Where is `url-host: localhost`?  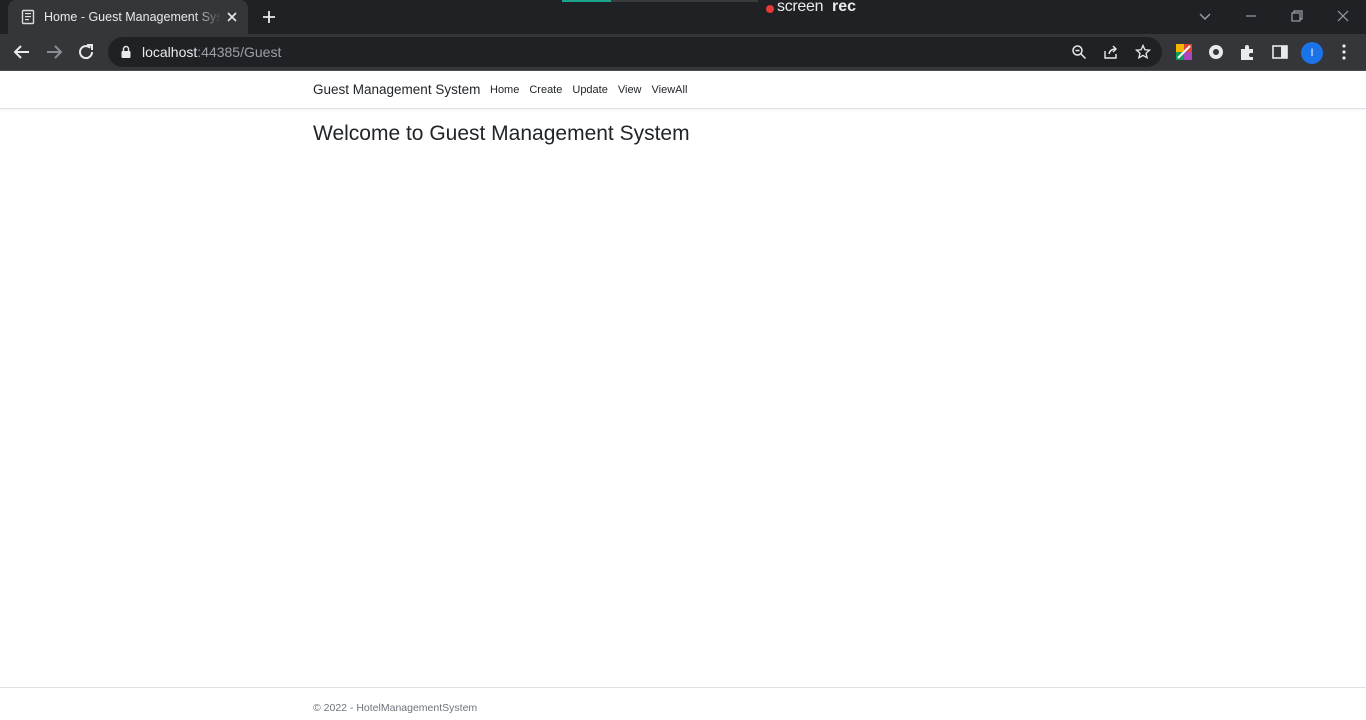 url-host: localhost is located at coordinates (170, 52).